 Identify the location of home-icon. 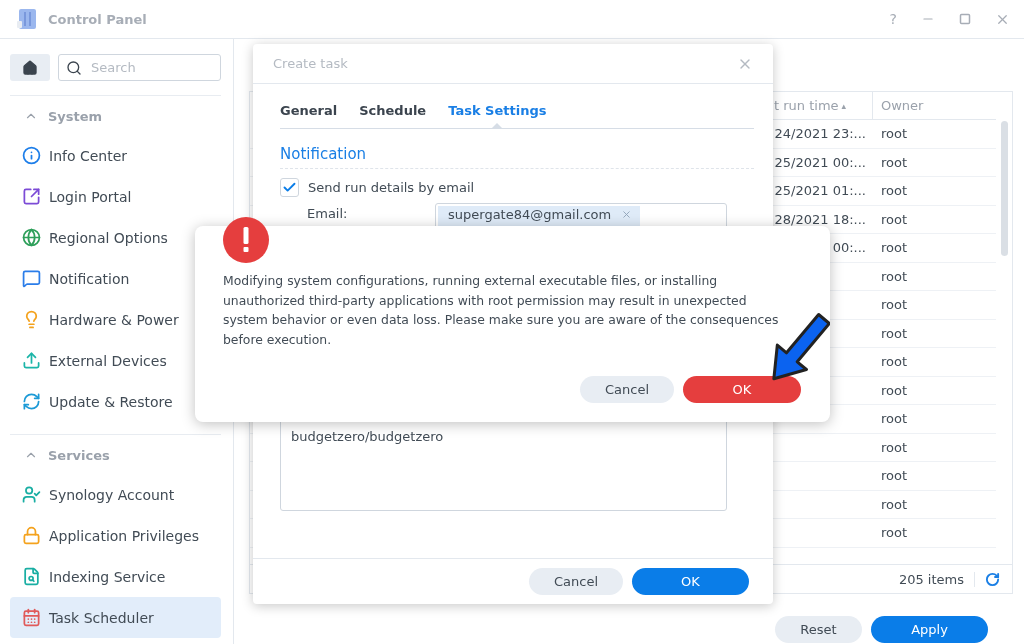
(30, 67).